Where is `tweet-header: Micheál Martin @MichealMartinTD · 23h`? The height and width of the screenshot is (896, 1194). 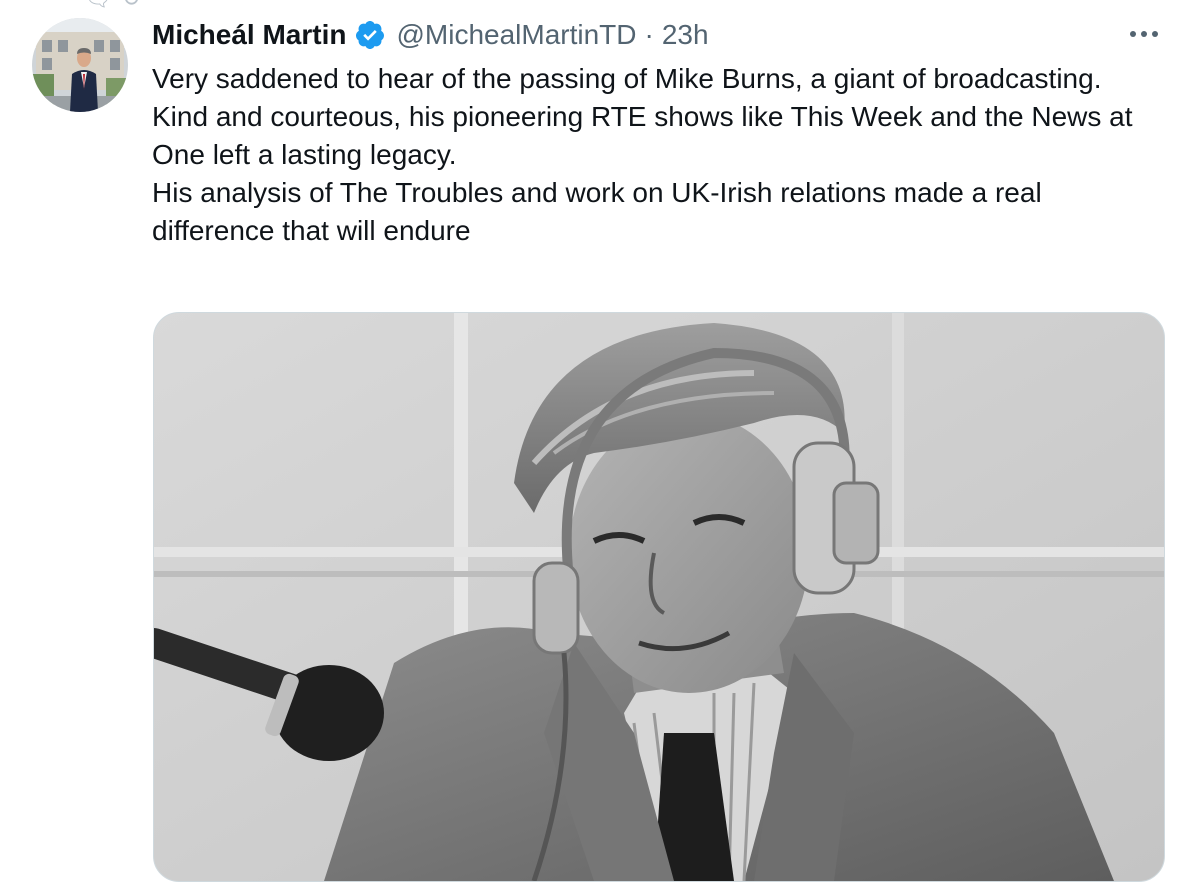 tweet-header: Micheál Martin @MichealMartinTD · 23h is located at coordinates (430, 35).